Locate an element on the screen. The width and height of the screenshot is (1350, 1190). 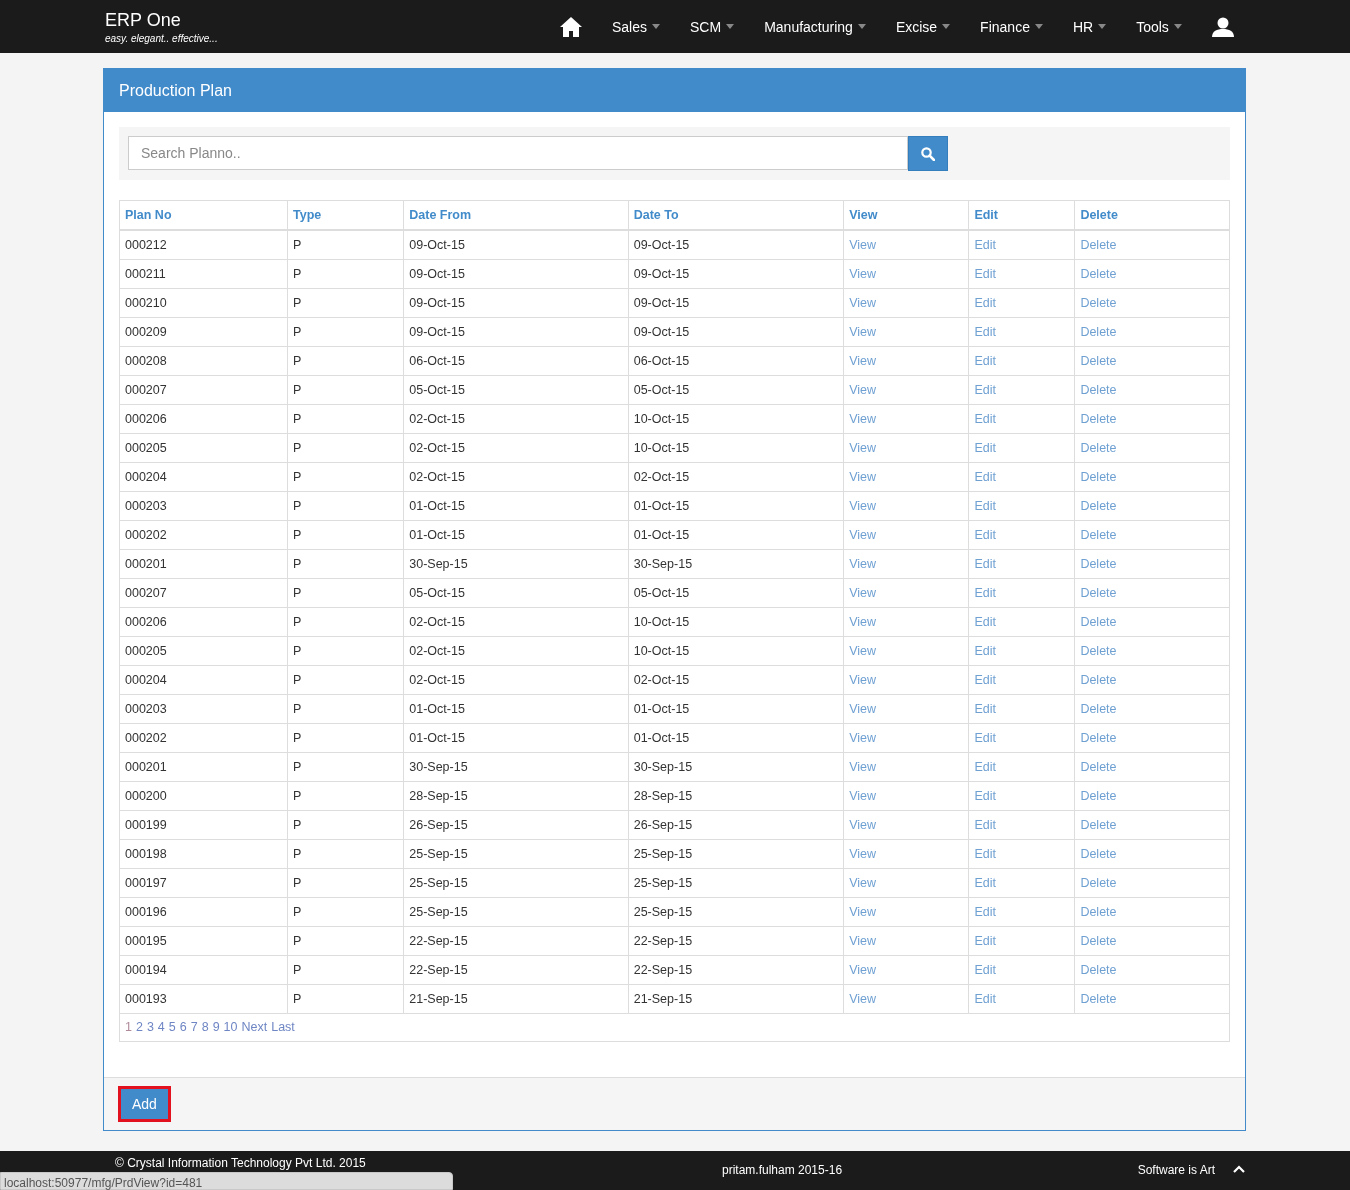
page-link: 3 is located at coordinates (150, 1027).